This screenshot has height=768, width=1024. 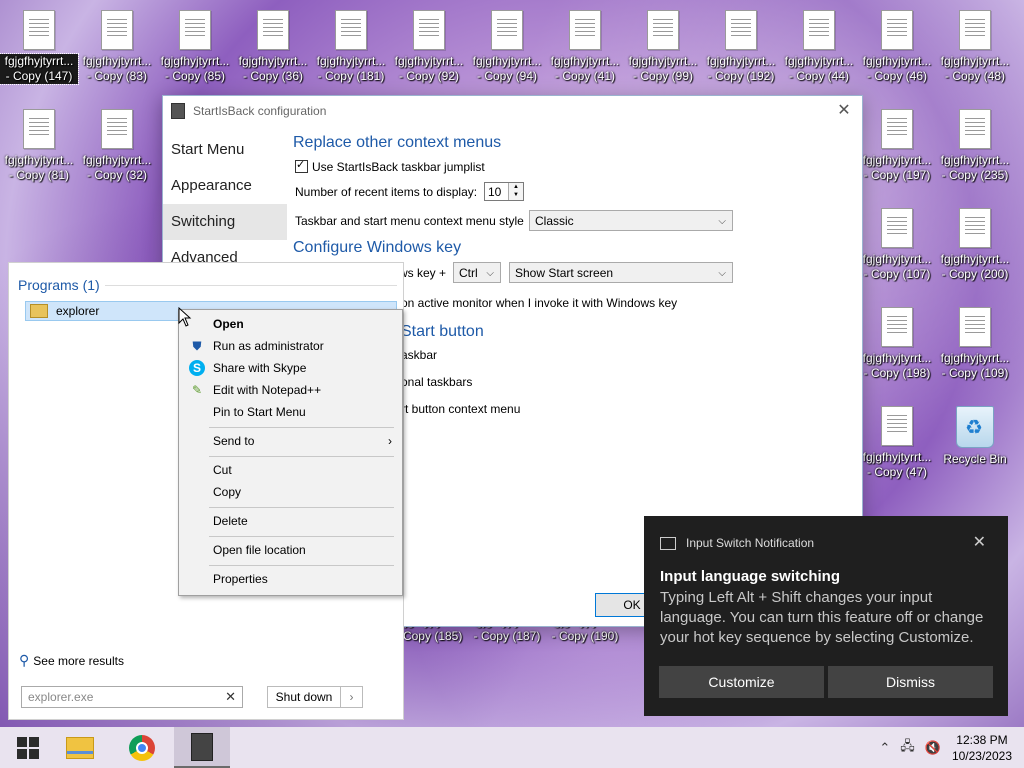 I want to click on nav-start-menu: Start Menu, so click(x=225, y=150).